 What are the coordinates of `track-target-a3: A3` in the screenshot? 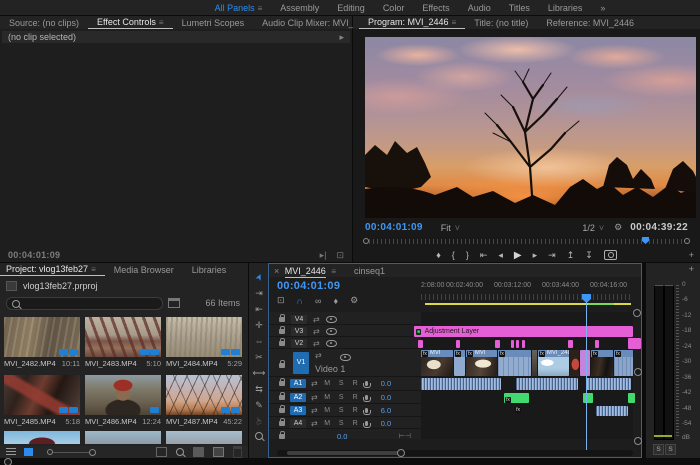 It's located at (298, 410).